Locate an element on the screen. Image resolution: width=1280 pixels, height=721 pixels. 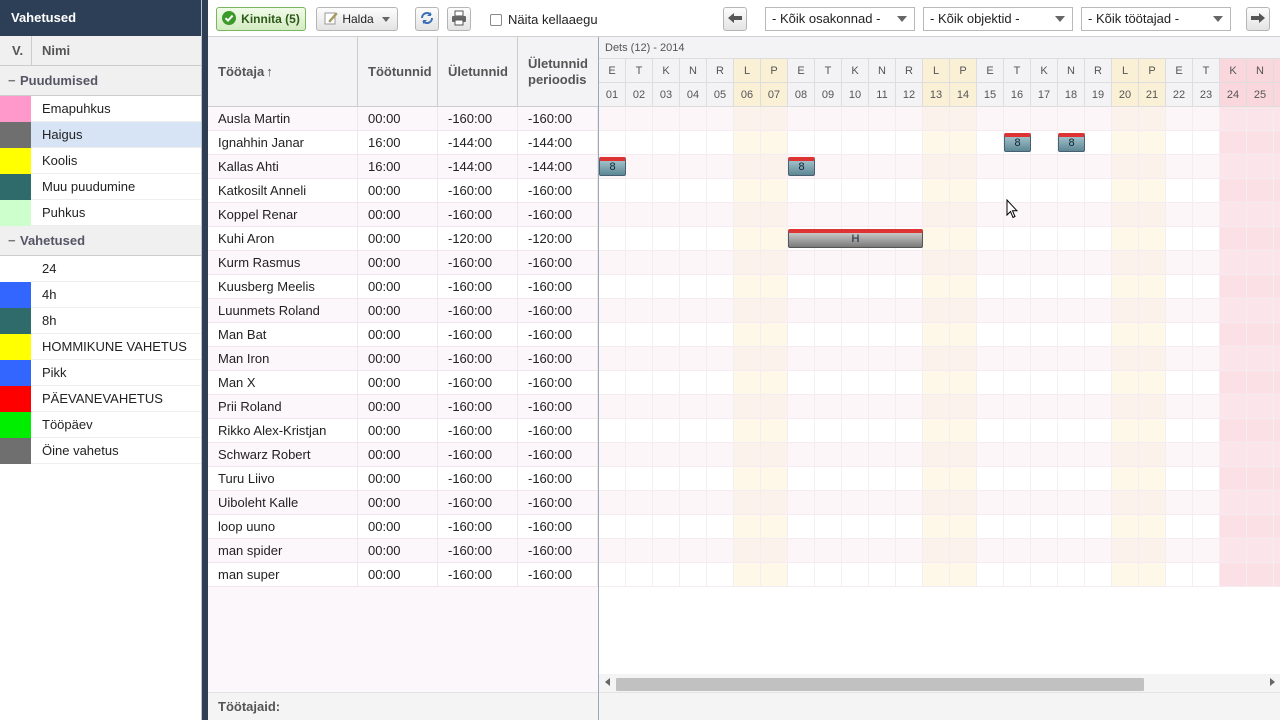
day-number-cell: 17 is located at coordinates (1044, 95).